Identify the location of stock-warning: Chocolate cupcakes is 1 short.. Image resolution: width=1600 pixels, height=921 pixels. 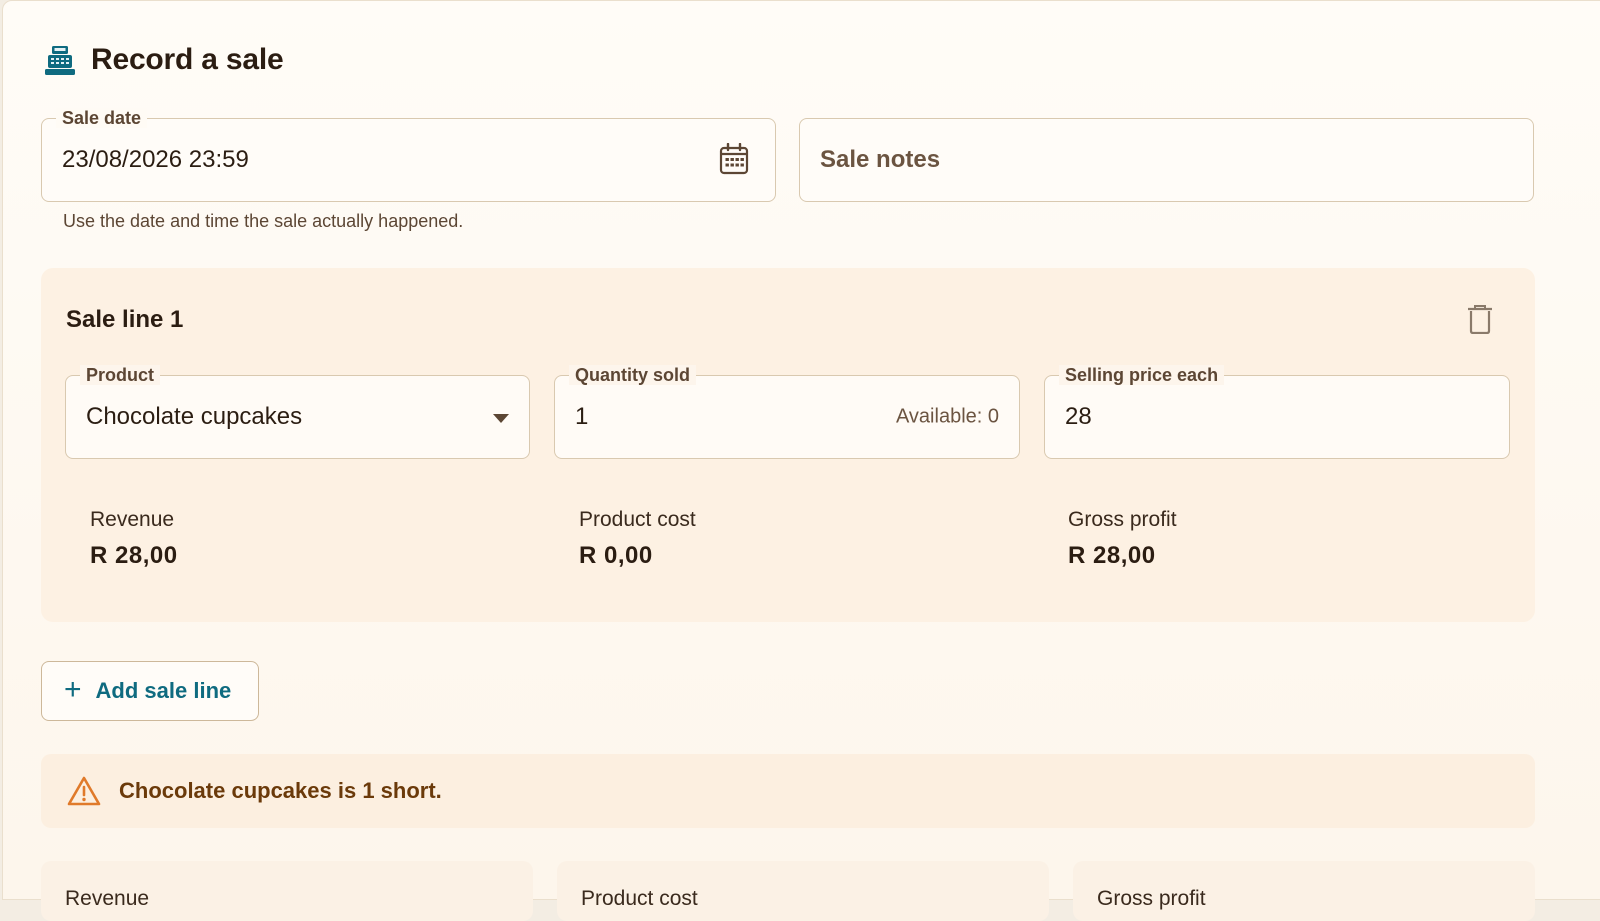
(788, 791).